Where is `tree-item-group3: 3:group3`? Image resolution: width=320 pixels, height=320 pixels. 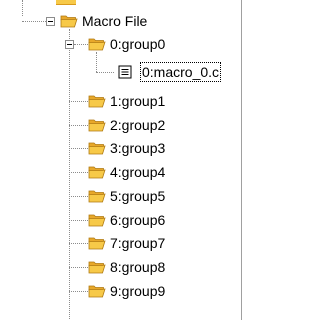 tree-item-group3: 3:group3 is located at coordinates (137, 148).